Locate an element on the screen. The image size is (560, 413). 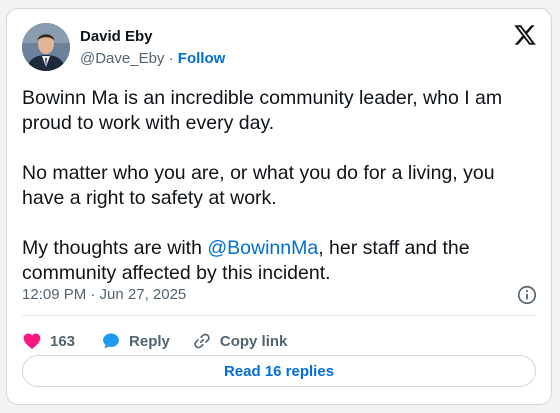
reply-button: Reply is located at coordinates (135, 341).